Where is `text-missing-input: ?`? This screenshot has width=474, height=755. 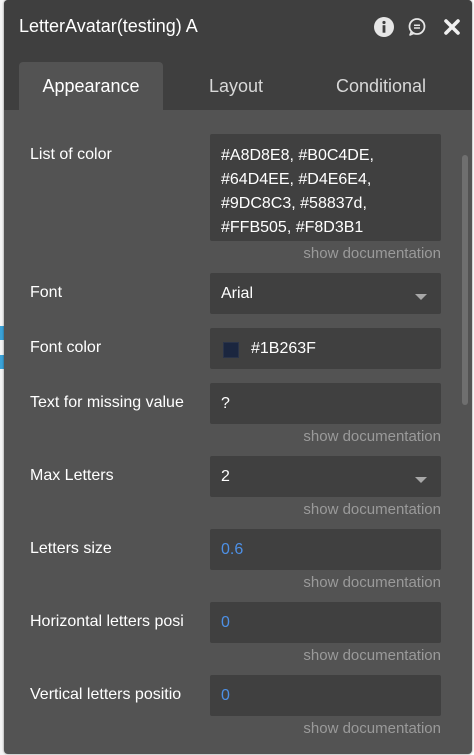
text-missing-input: ? is located at coordinates (325, 403).